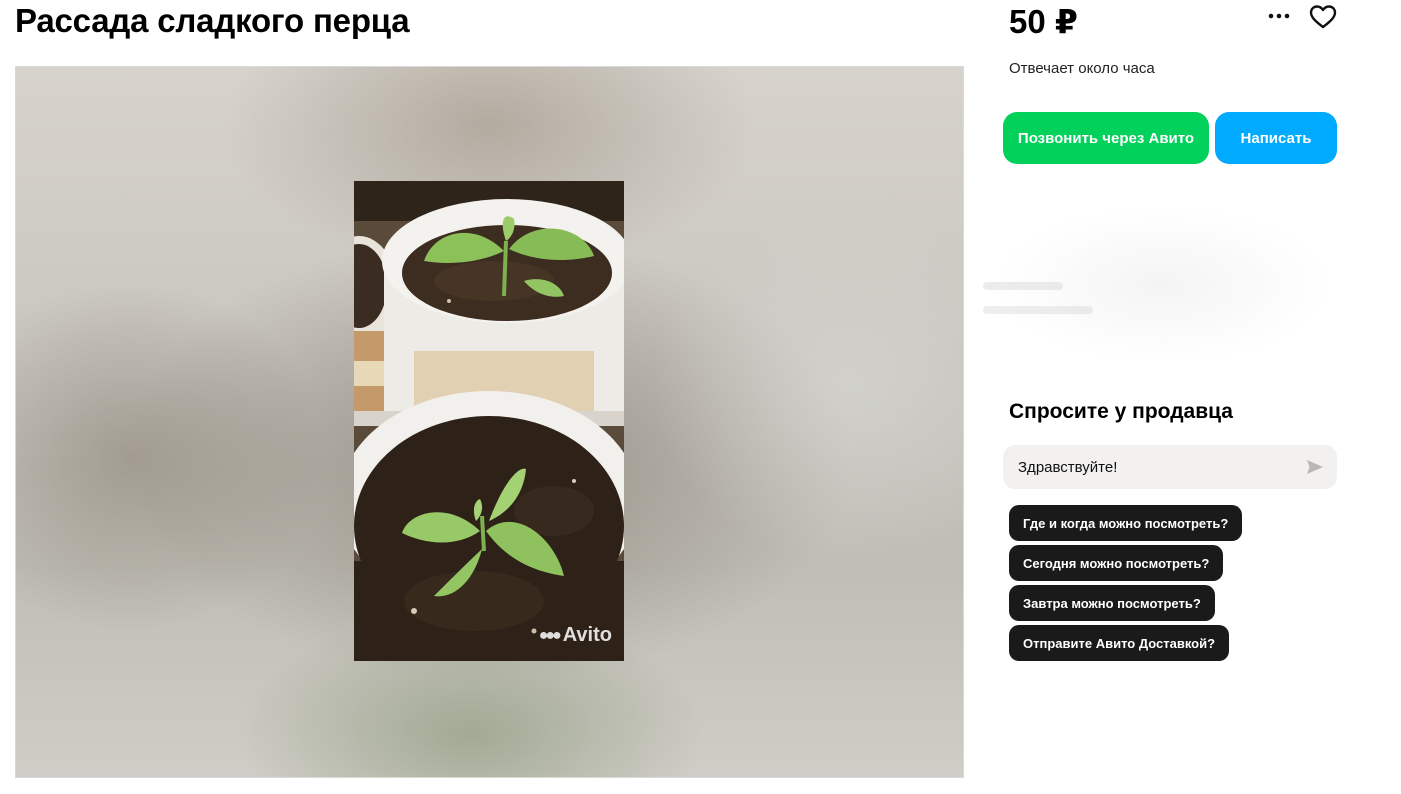  What do you see at coordinates (1119, 643) in the screenshot?
I see `quick-question-chip: Отправите Авито Доставкой?` at bounding box center [1119, 643].